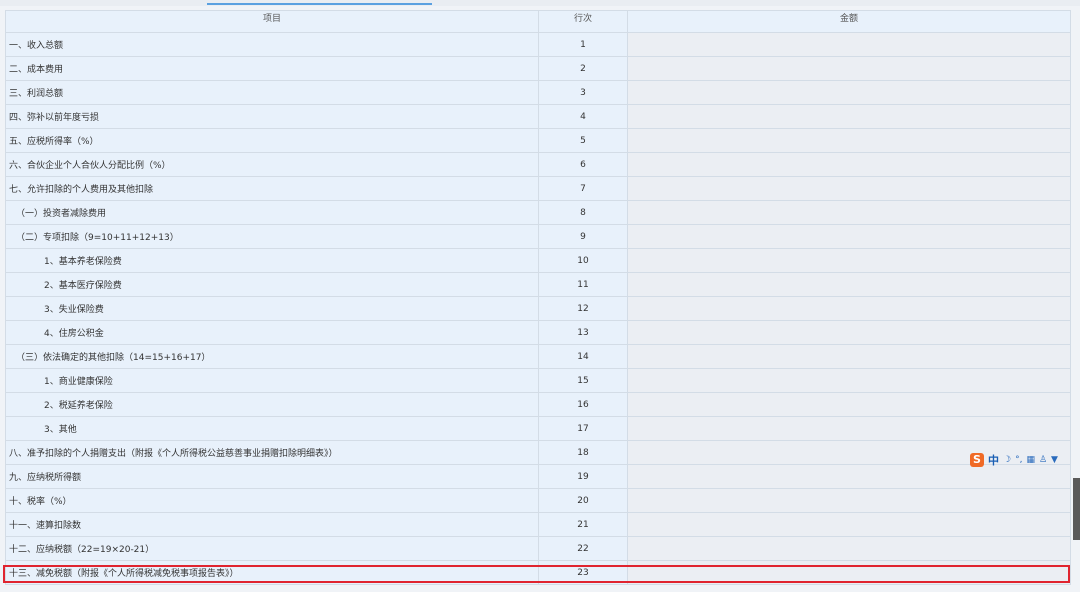 The width and height of the screenshot is (1080, 592). I want to click on row-line-number: 6, so click(583, 164).